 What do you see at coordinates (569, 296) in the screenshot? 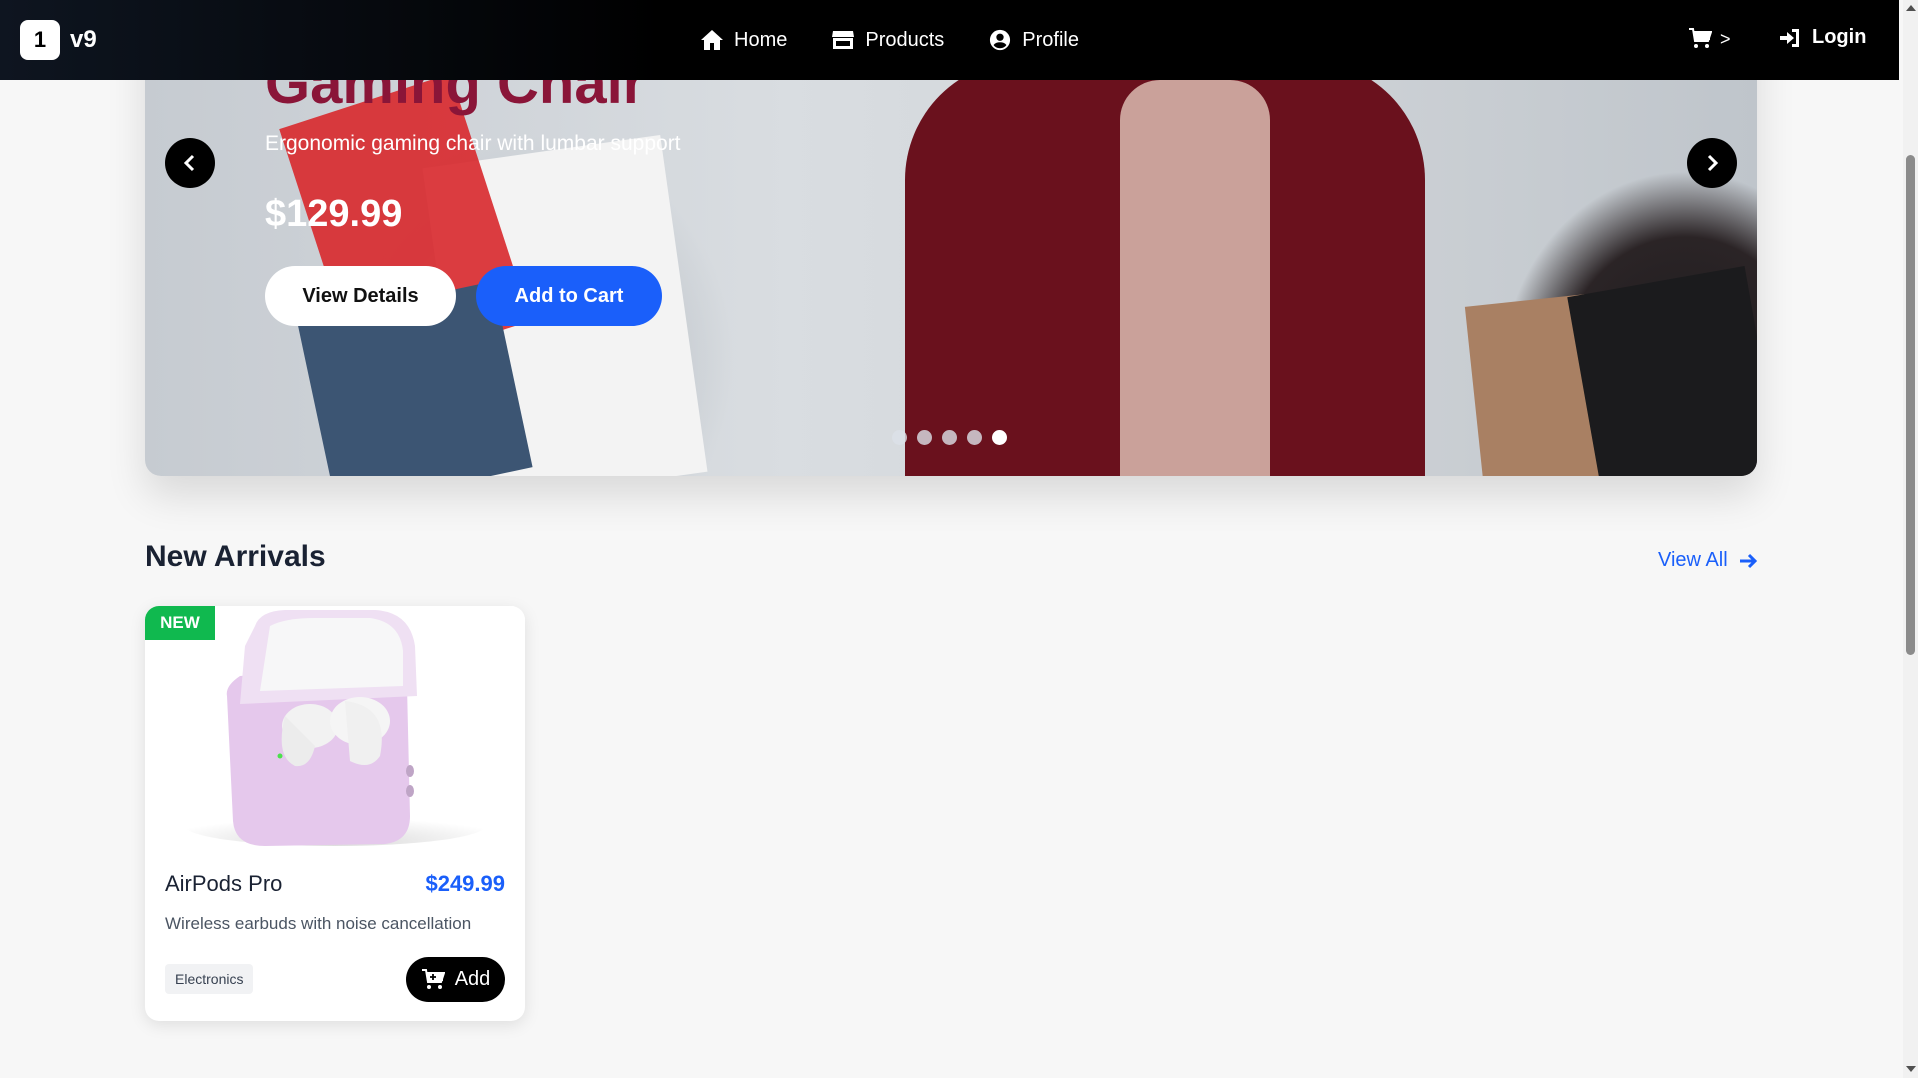
I see `add-to-cart-button: Add to Cart` at bounding box center [569, 296].